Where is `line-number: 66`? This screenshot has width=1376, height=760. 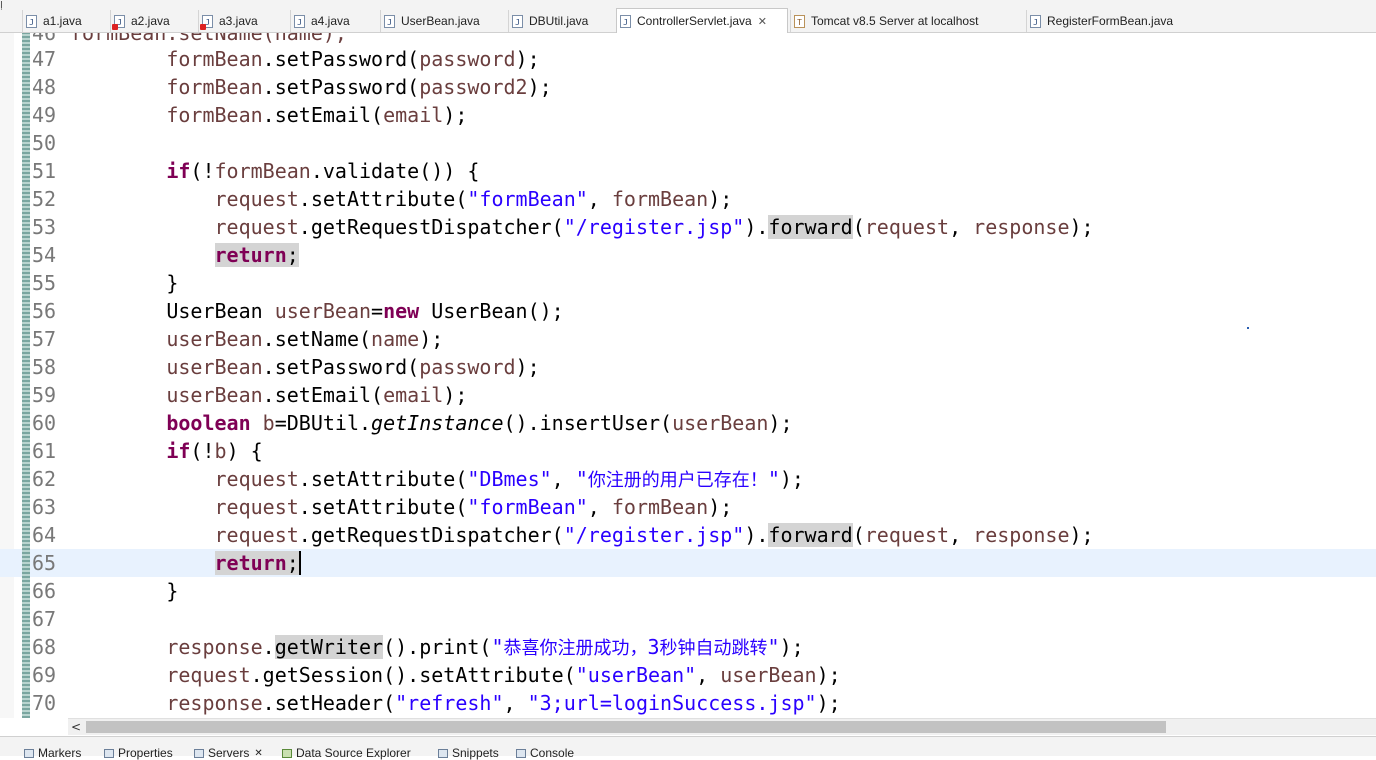
line-number: 66 is located at coordinates (44, 591).